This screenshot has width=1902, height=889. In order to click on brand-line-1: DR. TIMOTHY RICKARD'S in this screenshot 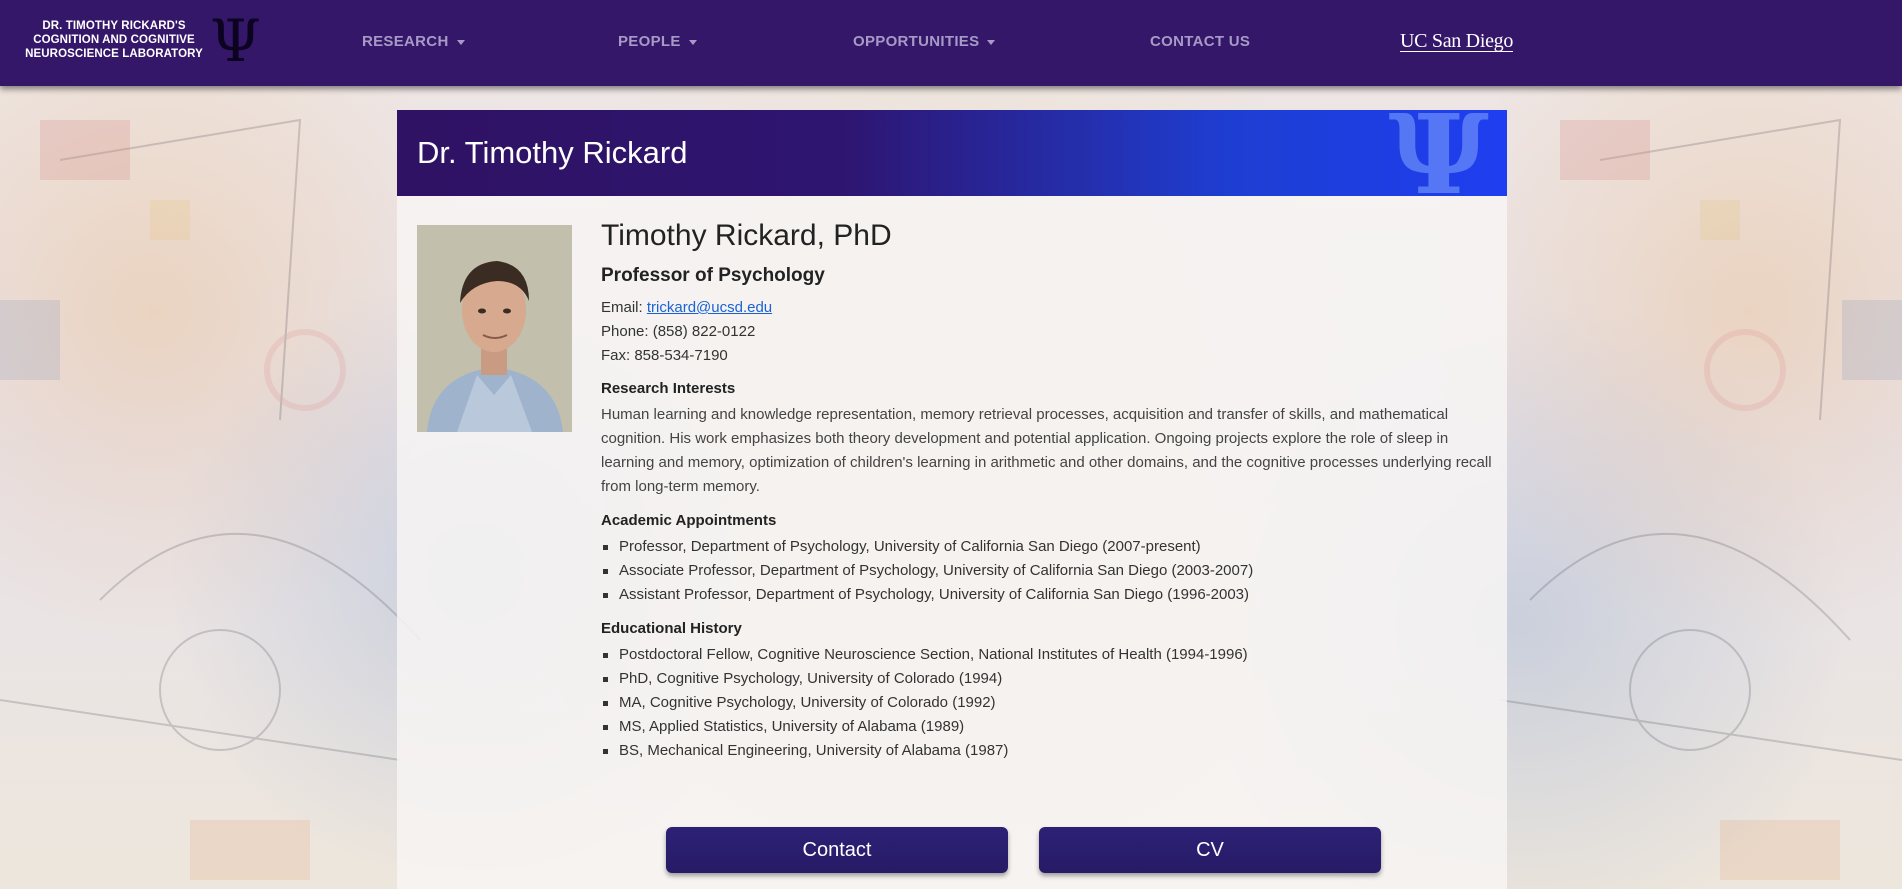, I will do `click(114, 26)`.